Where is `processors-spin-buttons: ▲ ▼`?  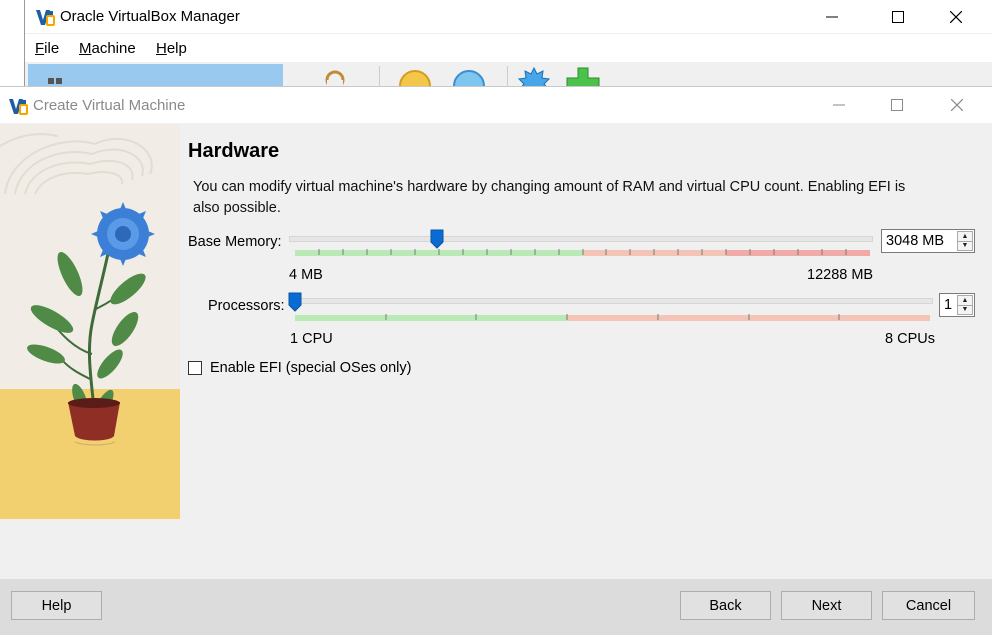 processors-spin-buttons: ▲ ▼ is located at coordinates (965, 305).